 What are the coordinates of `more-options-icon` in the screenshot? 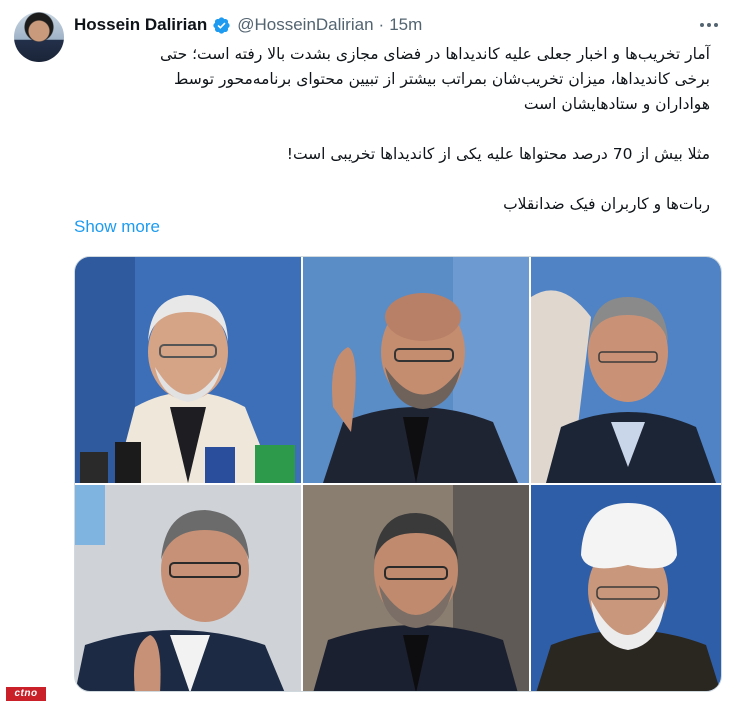 It's located at (709, 25).